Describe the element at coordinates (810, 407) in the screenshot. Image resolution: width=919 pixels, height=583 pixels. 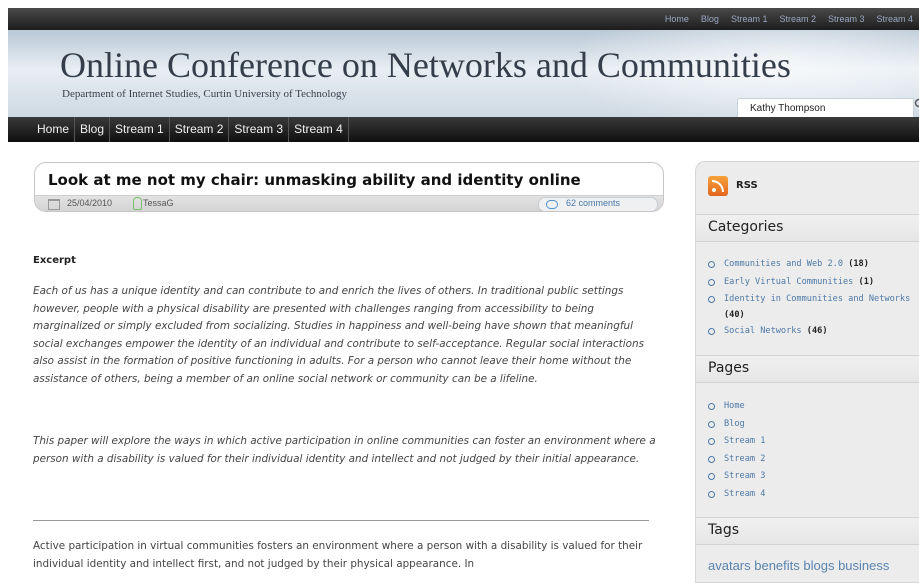
I see `page-item-home: Home` at that location.